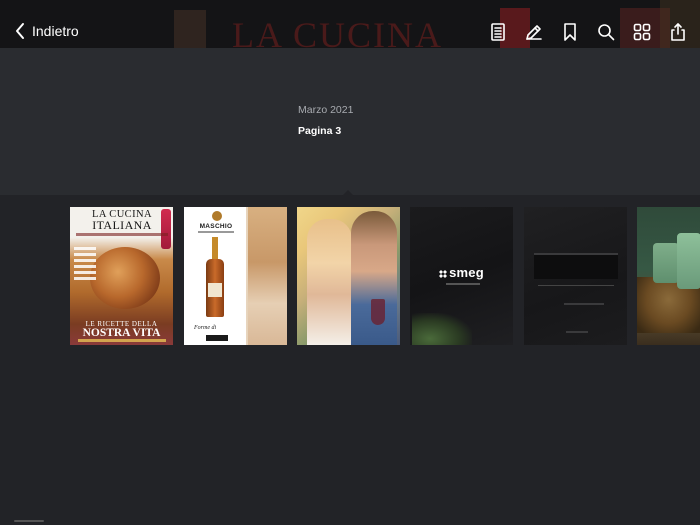 The height and width of the screenshot is (525, 700). I want to click on oven-shelf-line, so click(576, 285).